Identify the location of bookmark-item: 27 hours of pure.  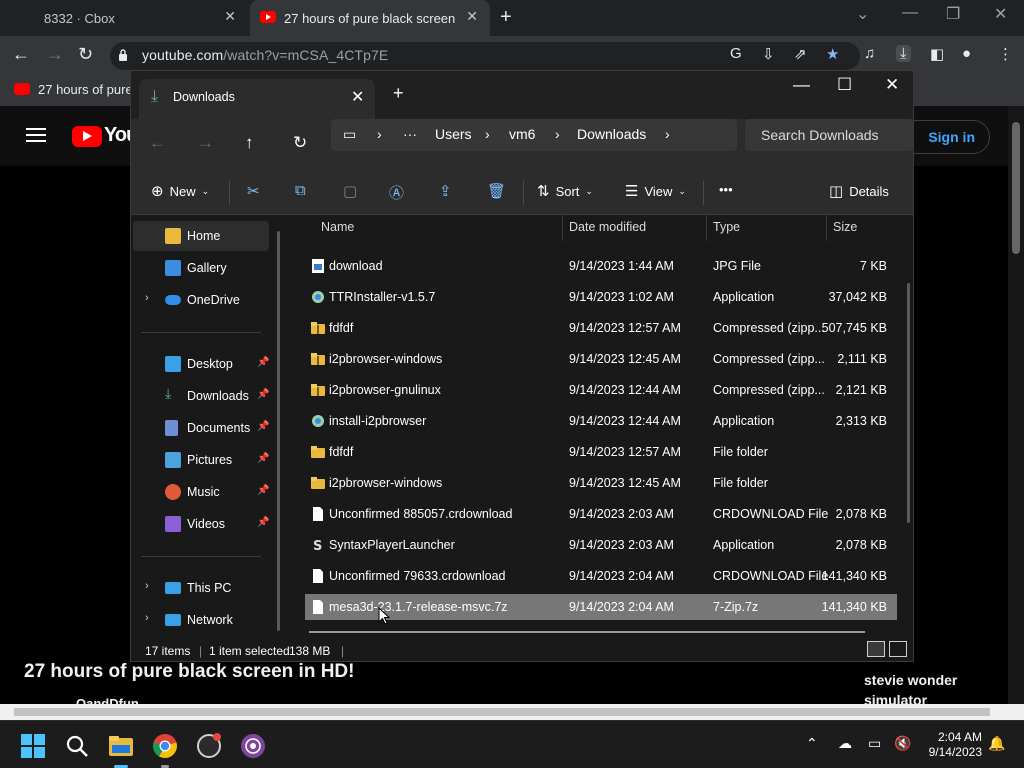
(73, 89).